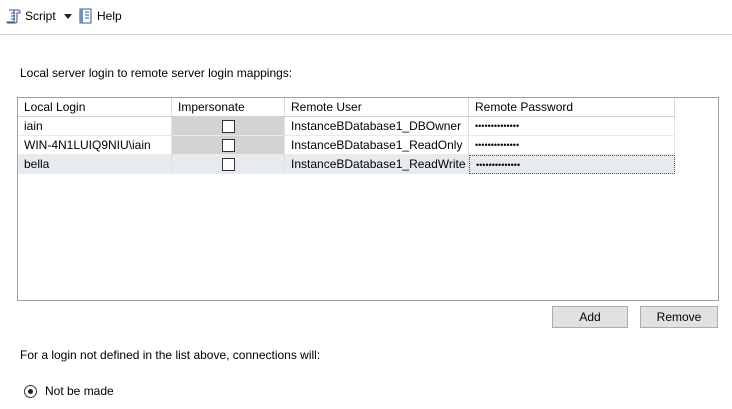 This screenshot has height=409, width=732. What do you see at coordinates (109, 16) in the screenshot?
I see `help-label: Help` at bounding box center [109, 16].